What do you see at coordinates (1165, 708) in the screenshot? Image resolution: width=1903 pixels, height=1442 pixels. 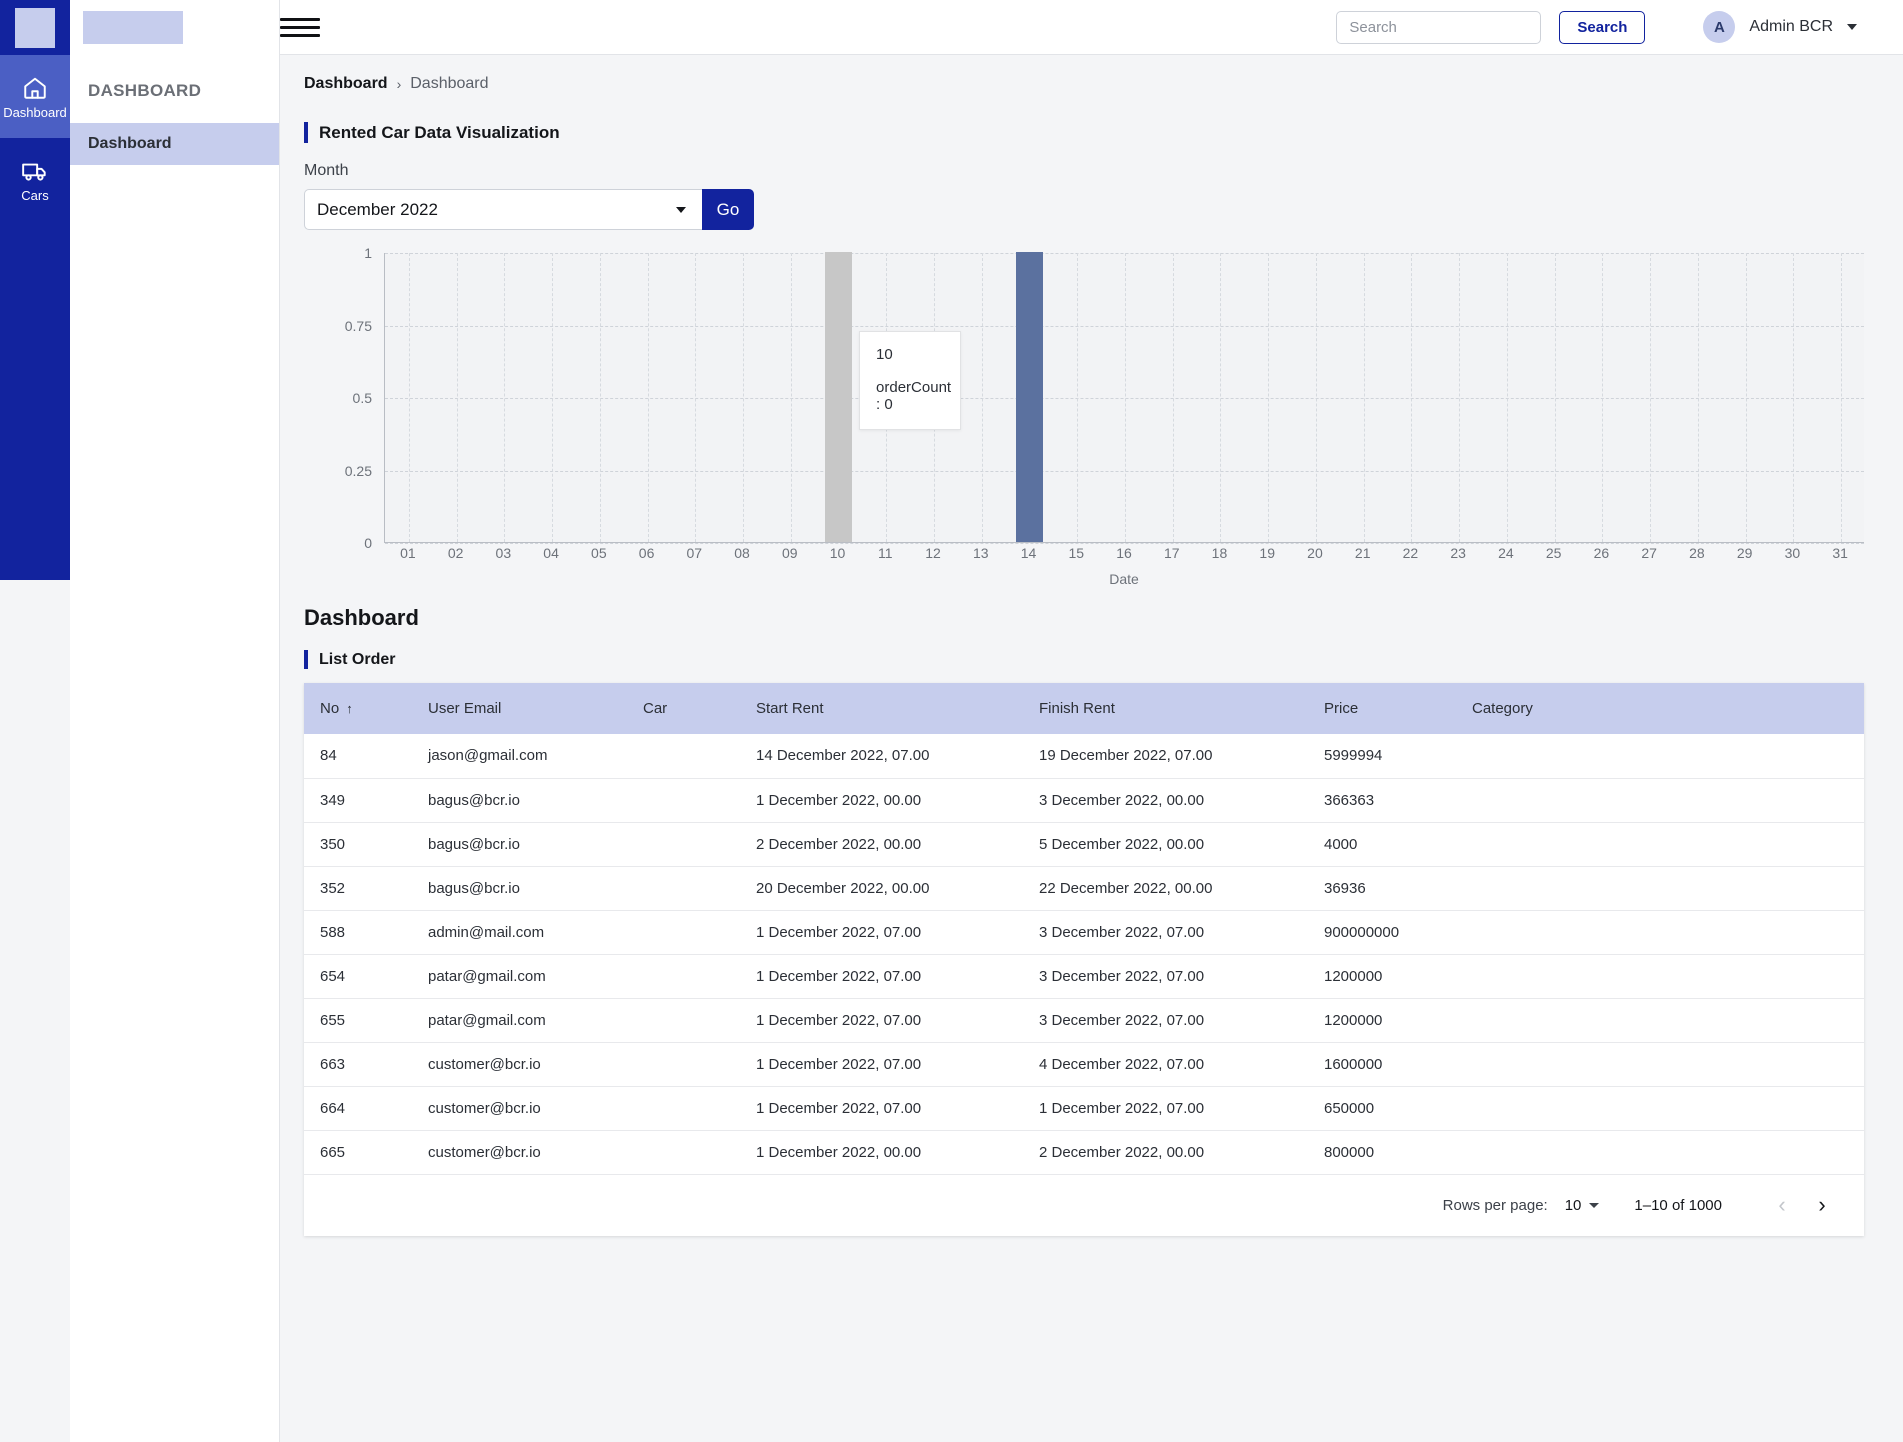 I see `column-header-finish-rent: Finish Rent` at bounding box center [1165, 708].